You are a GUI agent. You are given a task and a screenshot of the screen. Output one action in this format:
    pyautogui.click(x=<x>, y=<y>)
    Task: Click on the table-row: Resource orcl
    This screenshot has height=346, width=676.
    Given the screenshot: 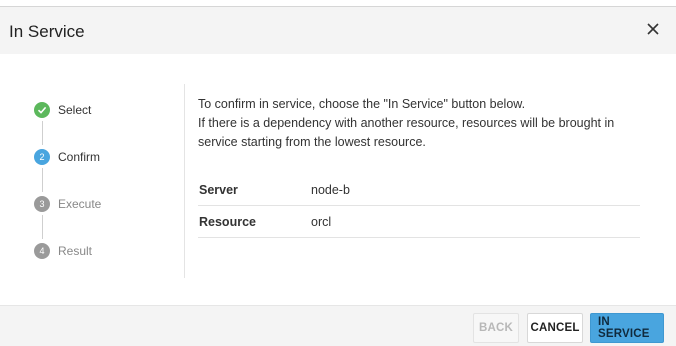 What is the action you would take?
    pyautogui.click(x=419, y=221)
    